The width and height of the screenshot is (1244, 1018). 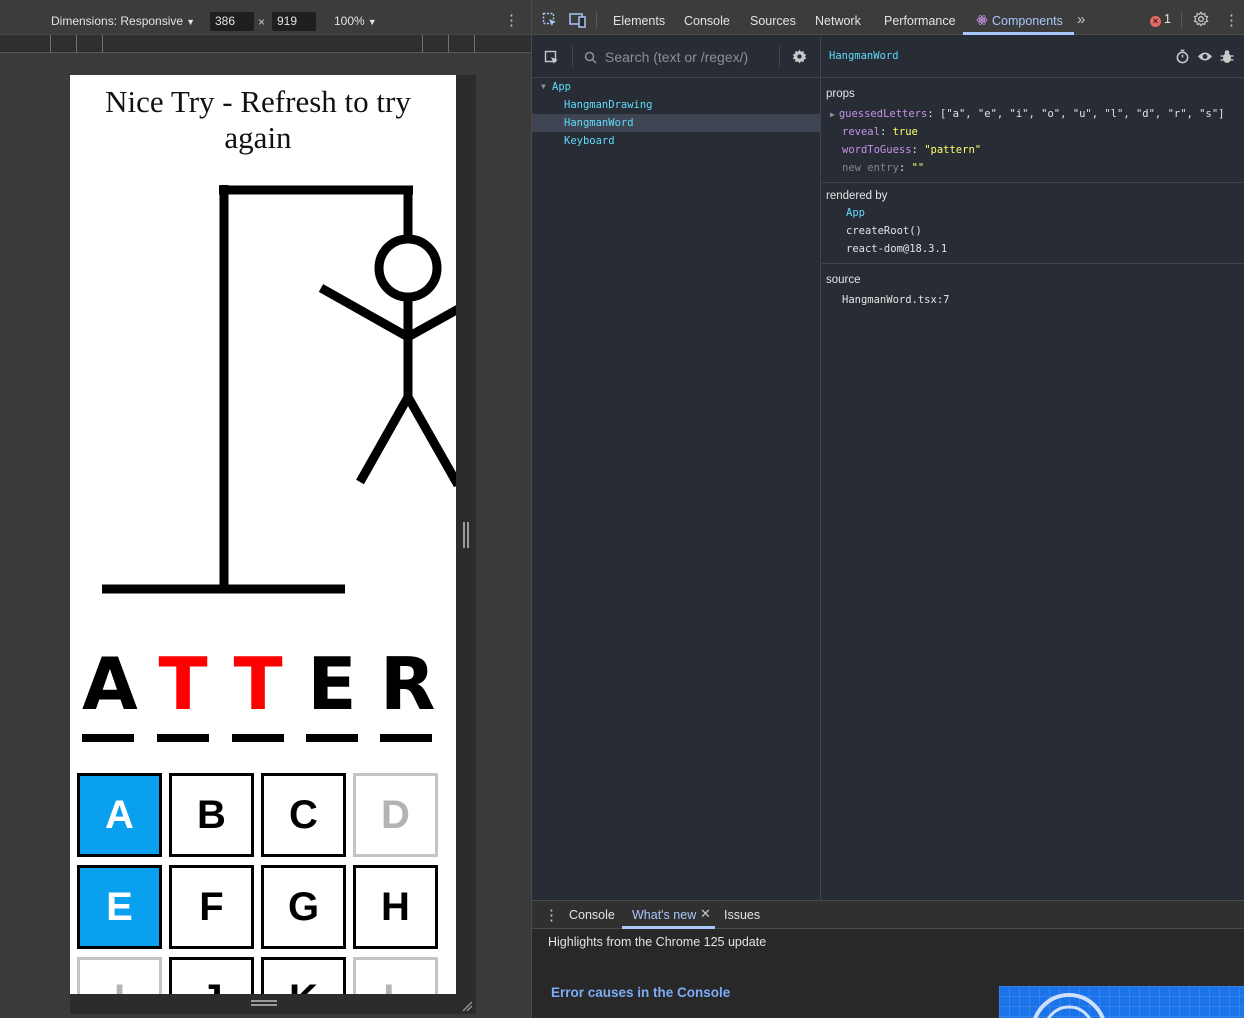 I want to click on key-j: J, so click(x=211, y=975).